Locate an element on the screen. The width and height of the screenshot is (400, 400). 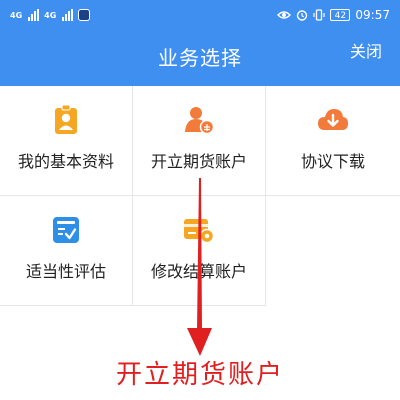
assessment-checklist-icon is located at coordinates (66, 230).